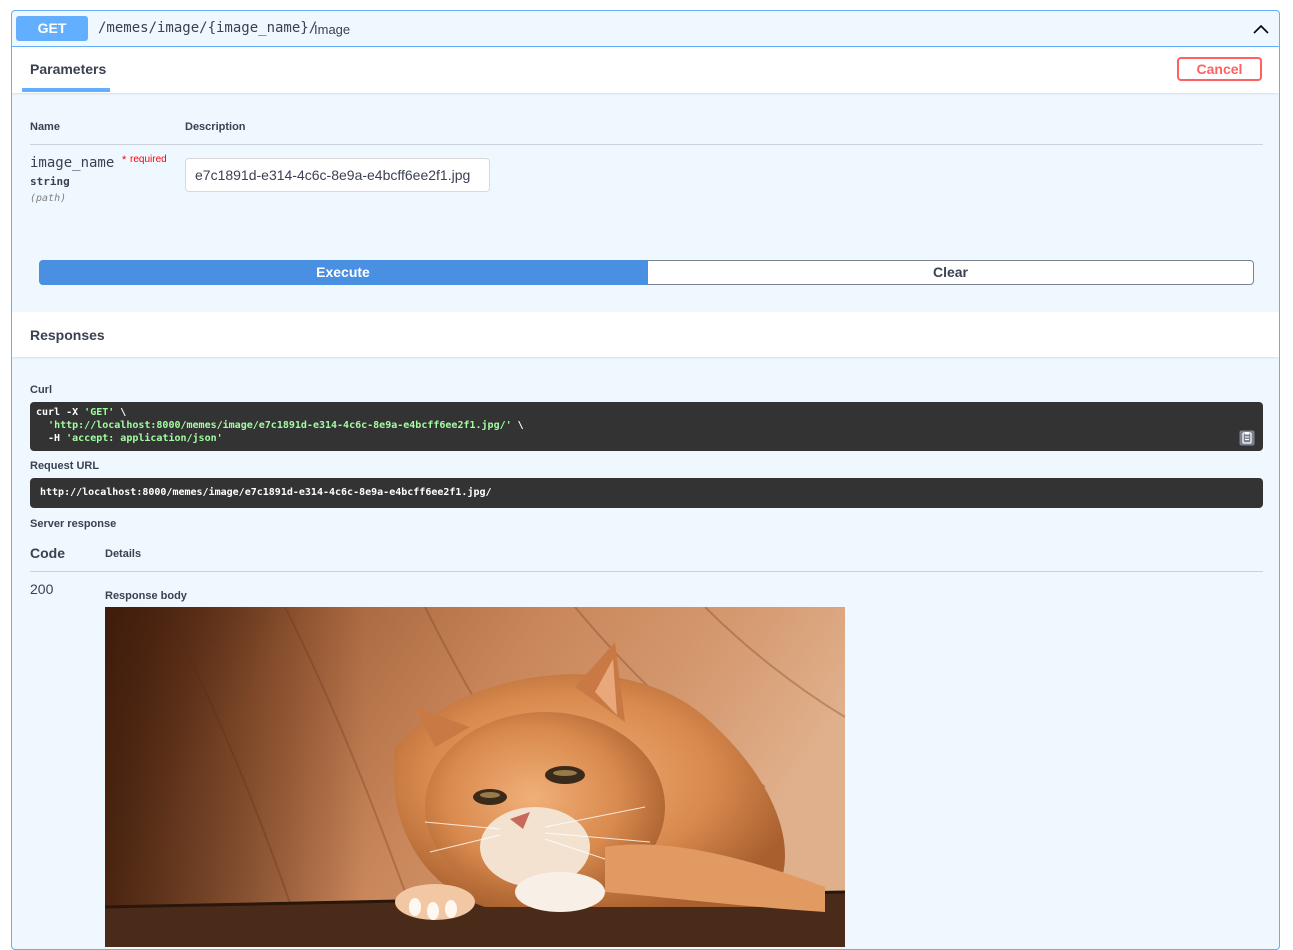 The width and height of the screenshot is (1293, 950). What do you see at coordinates (645, 70) in the screenshot?
I see `parameters-header: Parameters Cancel` at bounding box center [645, 70].